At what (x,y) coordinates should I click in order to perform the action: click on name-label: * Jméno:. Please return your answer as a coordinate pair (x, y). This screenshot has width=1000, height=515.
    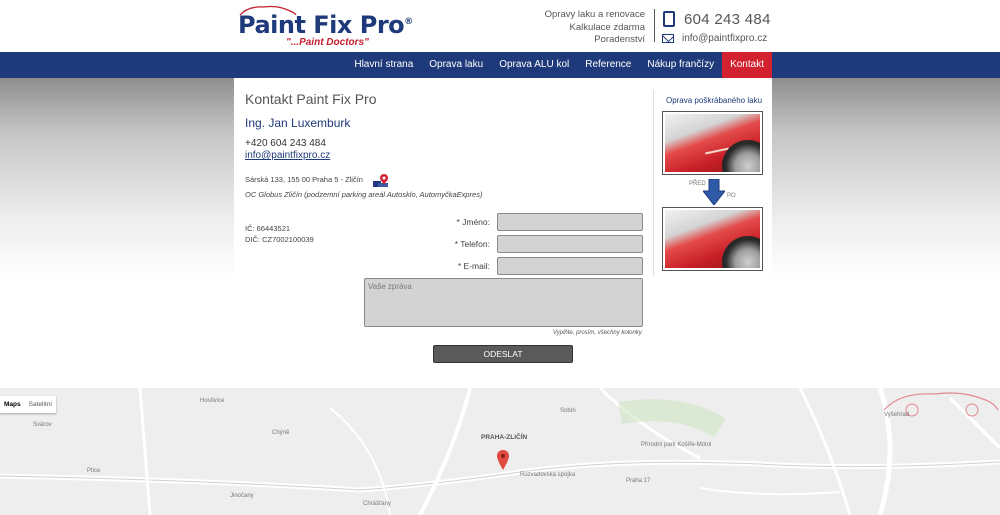
    Looking at the image, I should click on (473, 222).